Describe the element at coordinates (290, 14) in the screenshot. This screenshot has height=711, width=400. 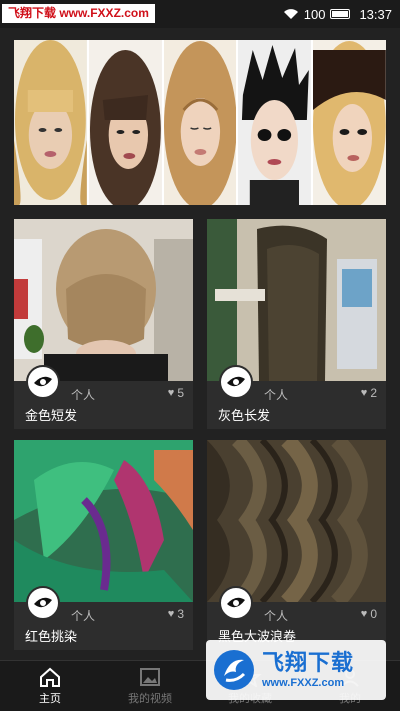
I see `wifi-icon` at that location.